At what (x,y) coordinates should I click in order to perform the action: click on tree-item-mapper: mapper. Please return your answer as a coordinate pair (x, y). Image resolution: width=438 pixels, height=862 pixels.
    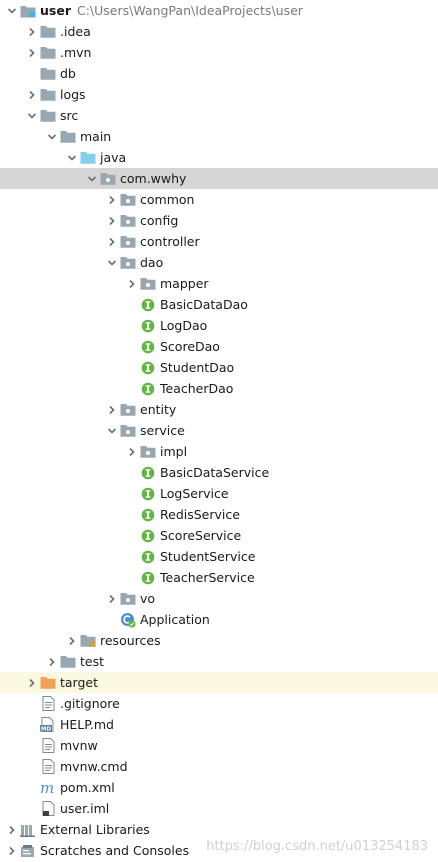
    Looking at the image, I should click on (219, 283).